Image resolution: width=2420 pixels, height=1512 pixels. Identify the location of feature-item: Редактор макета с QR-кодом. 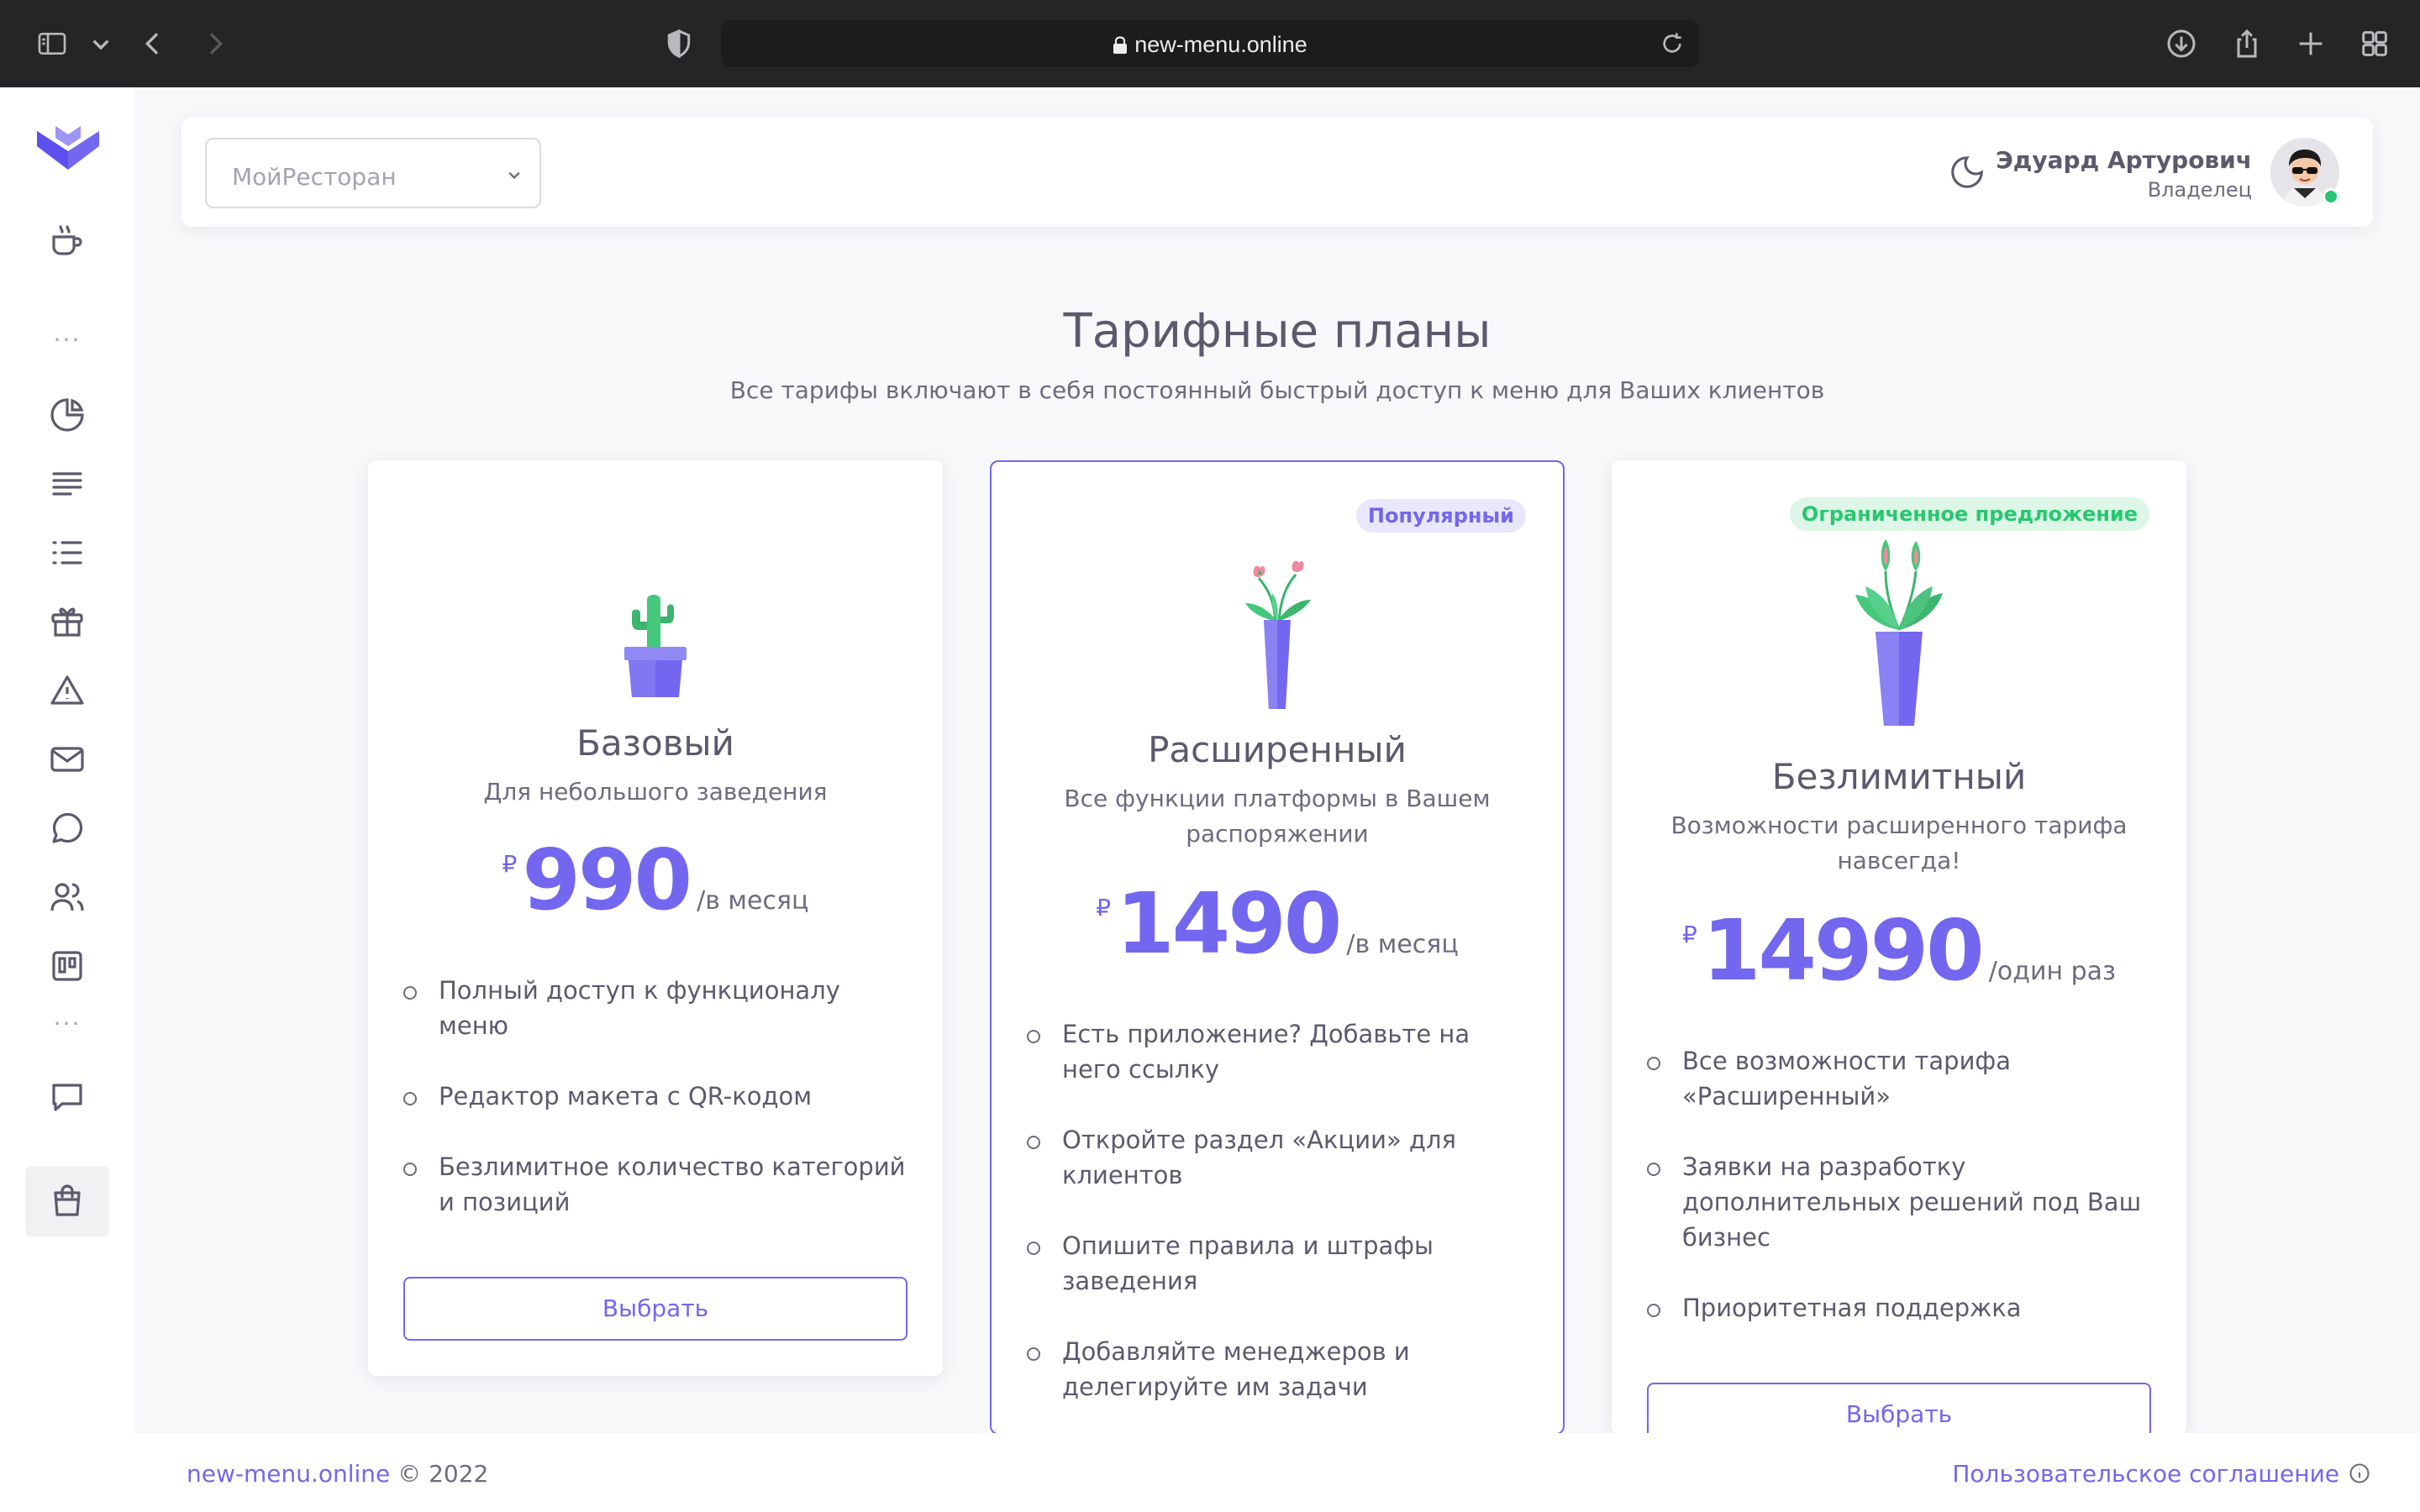
(656, 1096).